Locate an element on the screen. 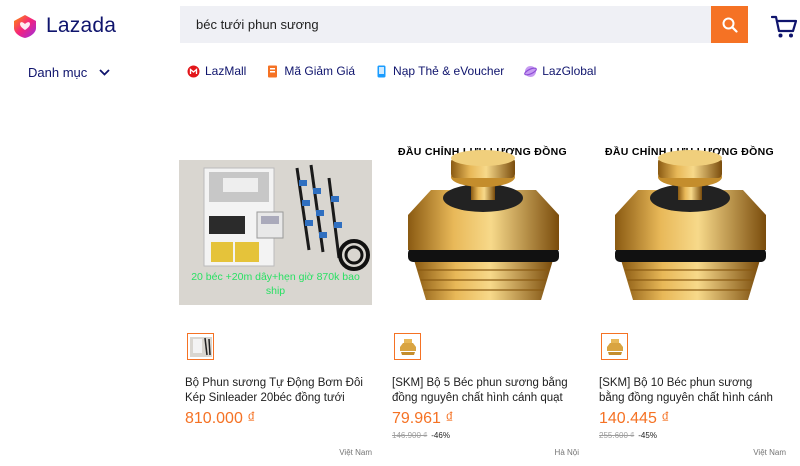 The height and width of the screenshot is (466, 800). discount-badge: -46% is located at coordinates (440, 435).